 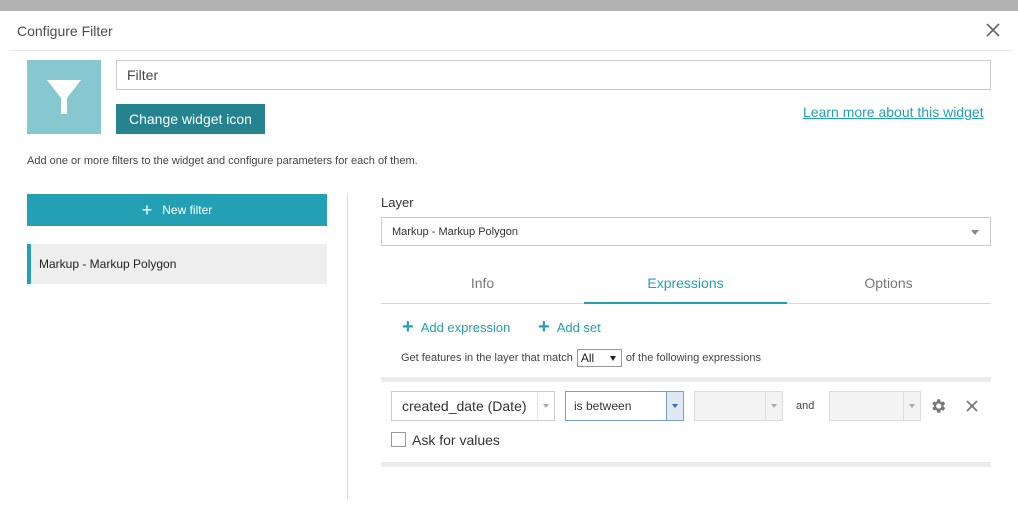 I want to click on tab-expressions: Expressions, so click(x=685, y=286).